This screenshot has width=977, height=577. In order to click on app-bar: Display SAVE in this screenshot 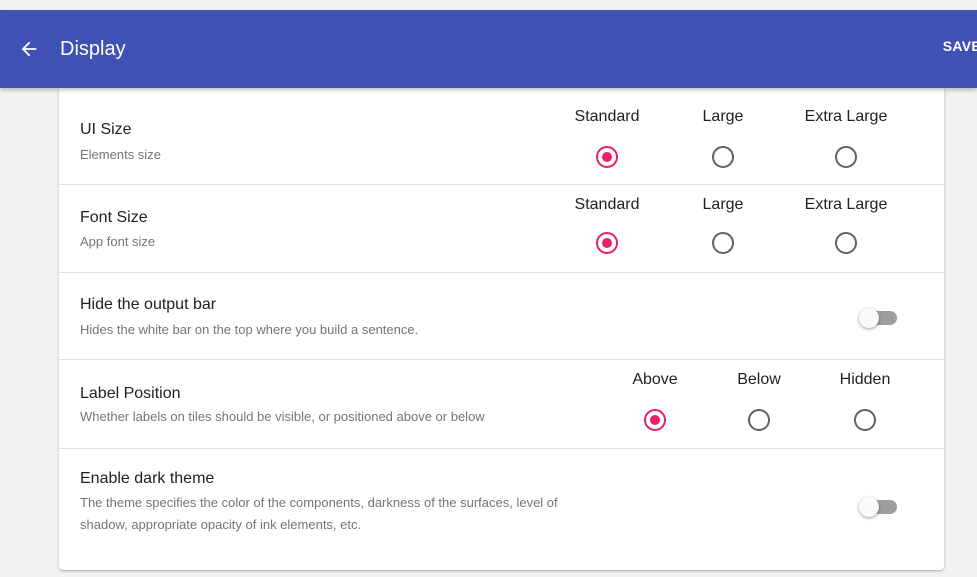, I will do `click(488, 49)`.